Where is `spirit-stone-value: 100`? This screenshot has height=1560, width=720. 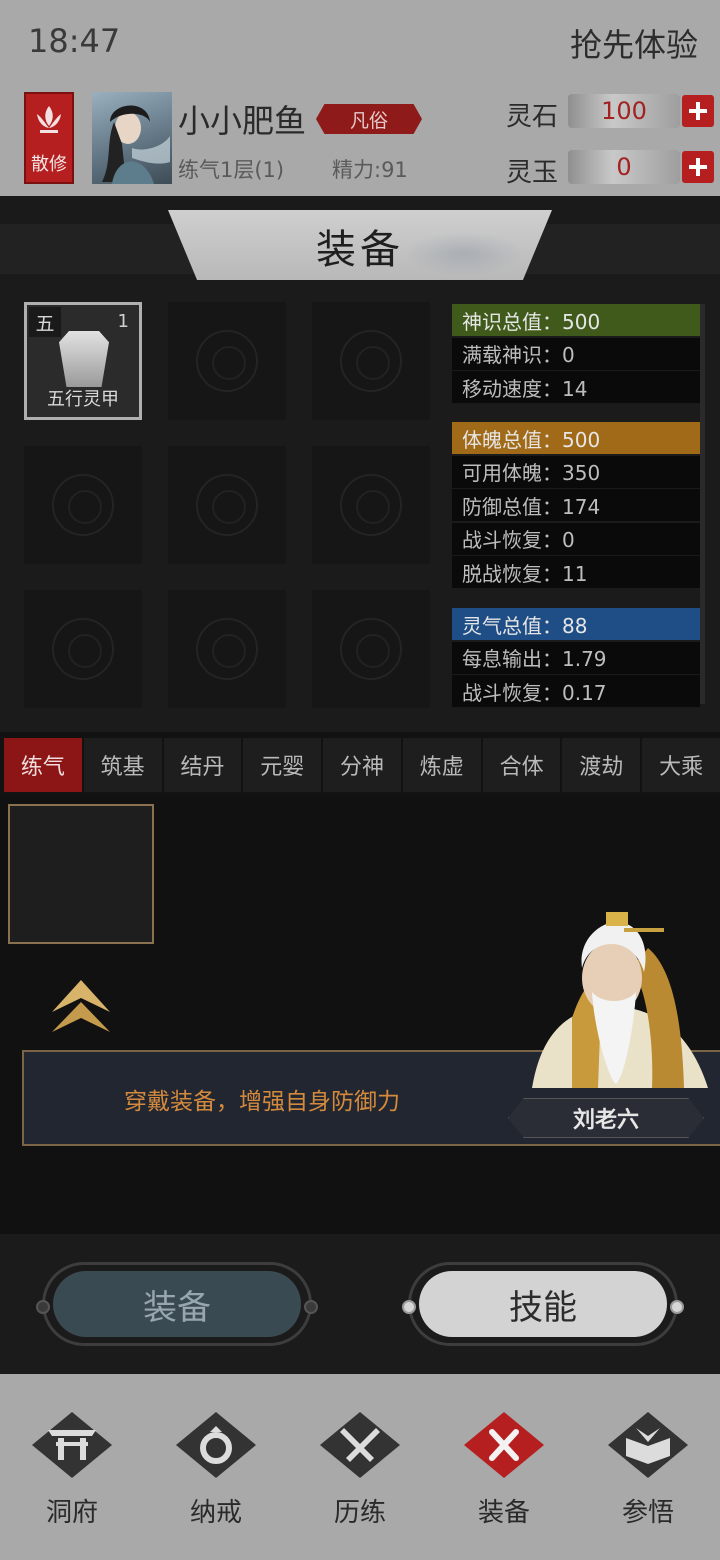 spirit-stone-value: 100 is located at coordinates (624, 111).